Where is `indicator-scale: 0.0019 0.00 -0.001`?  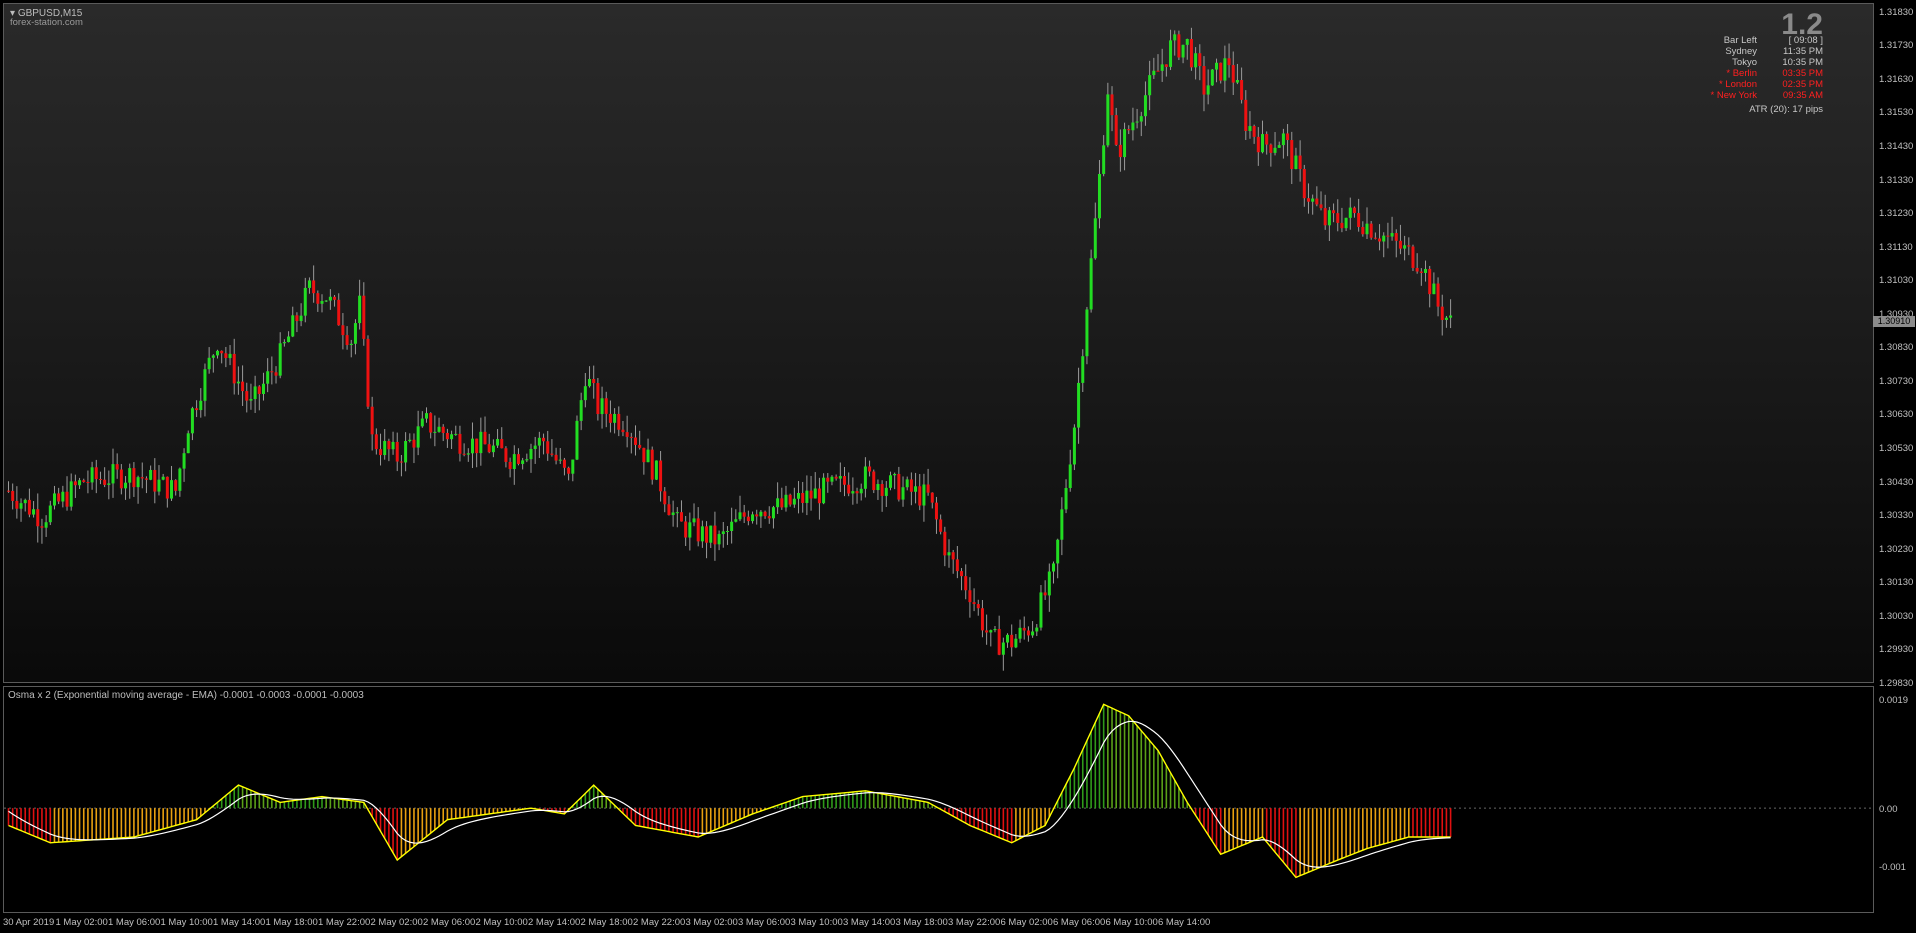
indicator-scale: 0.0019 0.00 -0.001 is located at coordinates (1895, 799).